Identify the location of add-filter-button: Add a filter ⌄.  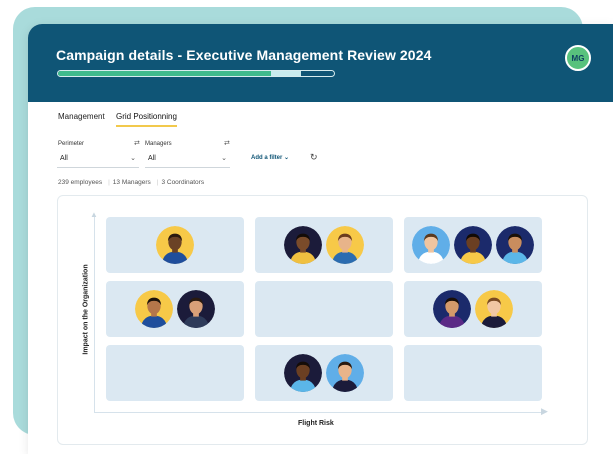
(270, 157).